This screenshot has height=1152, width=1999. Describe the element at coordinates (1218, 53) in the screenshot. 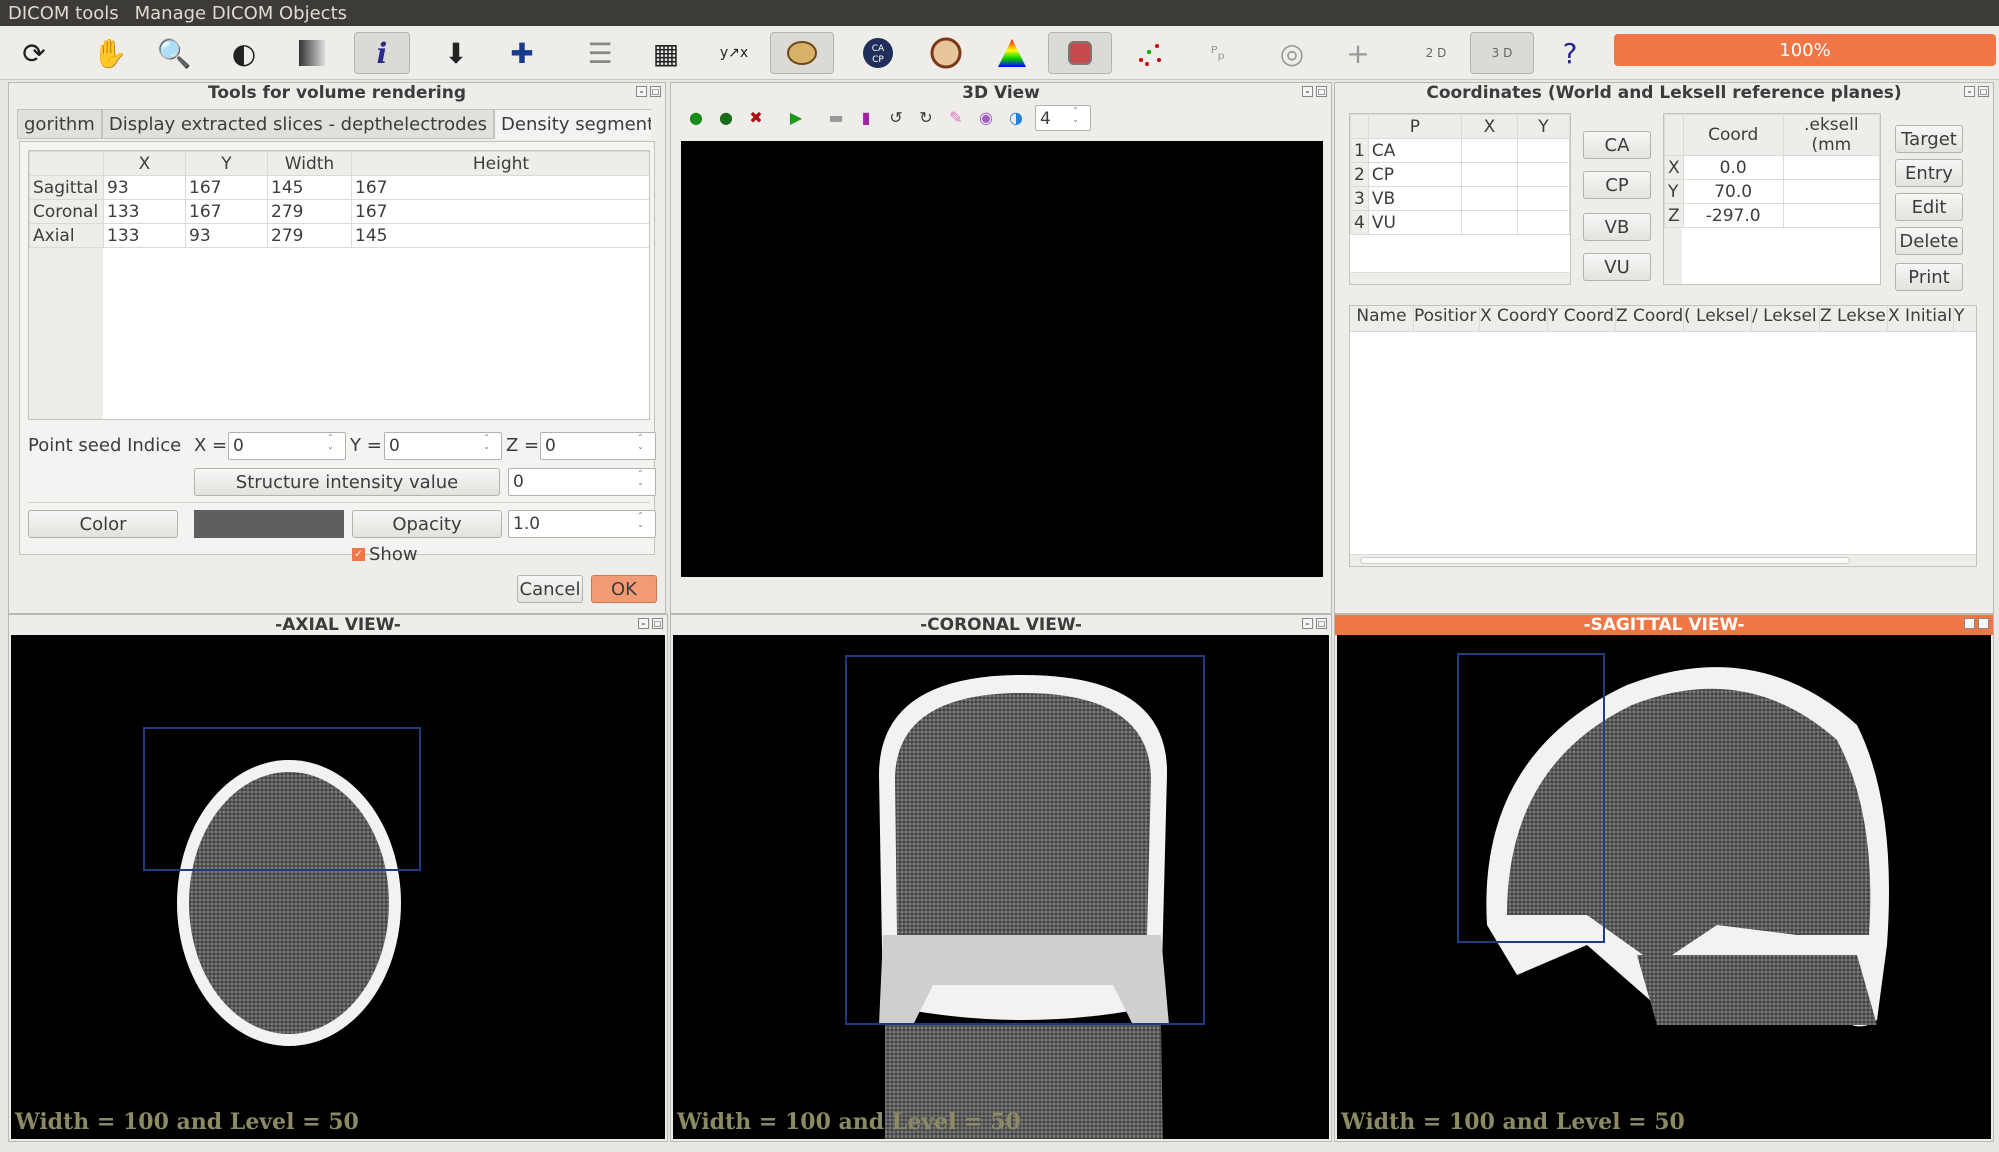

I see `pp-icon: ᴾₚ` at that location.